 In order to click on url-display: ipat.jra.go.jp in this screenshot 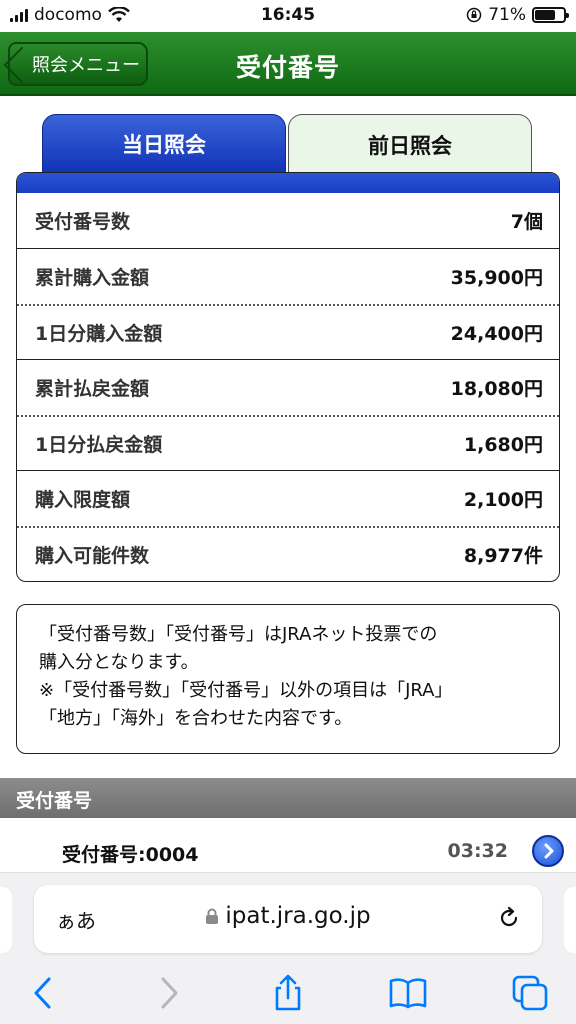, I will do `click(288, 916)`.